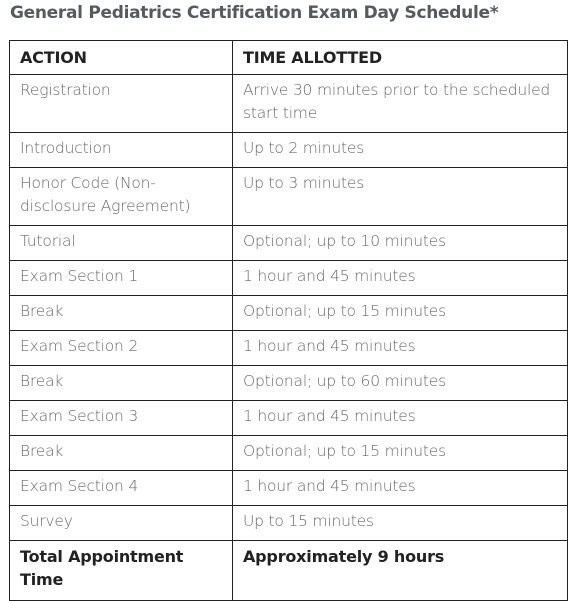 This screenshot has height=601, width=575. I want to click on action-cell: Registration, so click(121, 103).